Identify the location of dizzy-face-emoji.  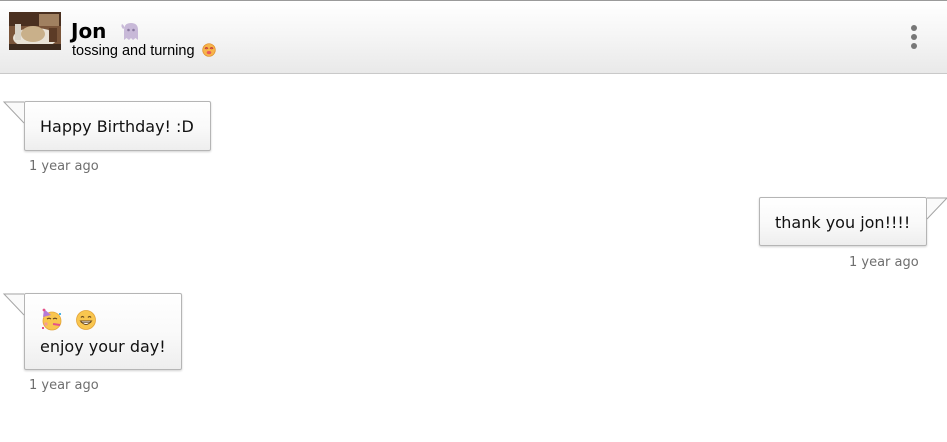
(208, 50).